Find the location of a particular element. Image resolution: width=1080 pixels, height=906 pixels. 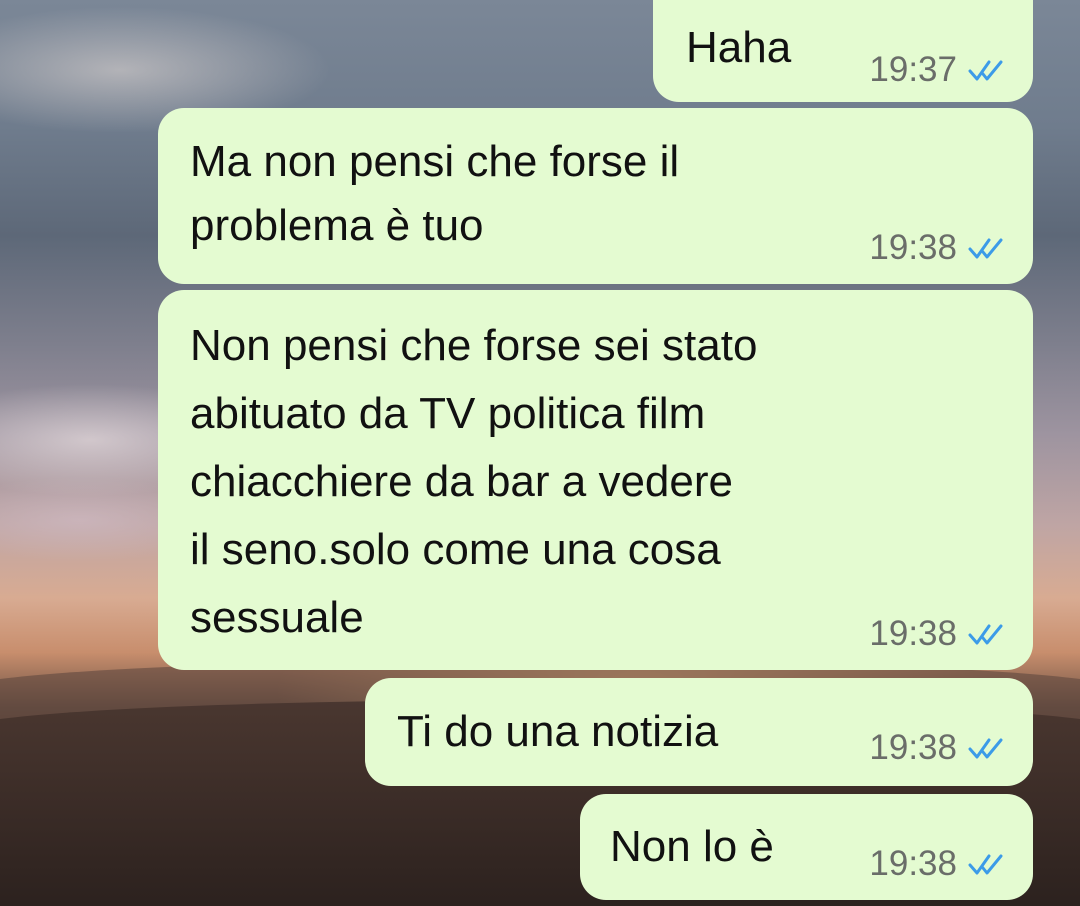

outgoing-message-bubble: Non lo è 19:38 is located at coordinates (806, 847).